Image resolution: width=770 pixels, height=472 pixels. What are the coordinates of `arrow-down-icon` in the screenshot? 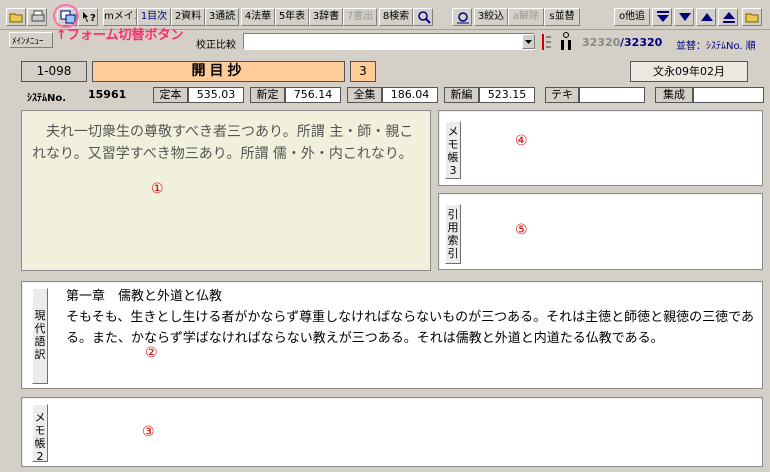 It's located at (685, 17).